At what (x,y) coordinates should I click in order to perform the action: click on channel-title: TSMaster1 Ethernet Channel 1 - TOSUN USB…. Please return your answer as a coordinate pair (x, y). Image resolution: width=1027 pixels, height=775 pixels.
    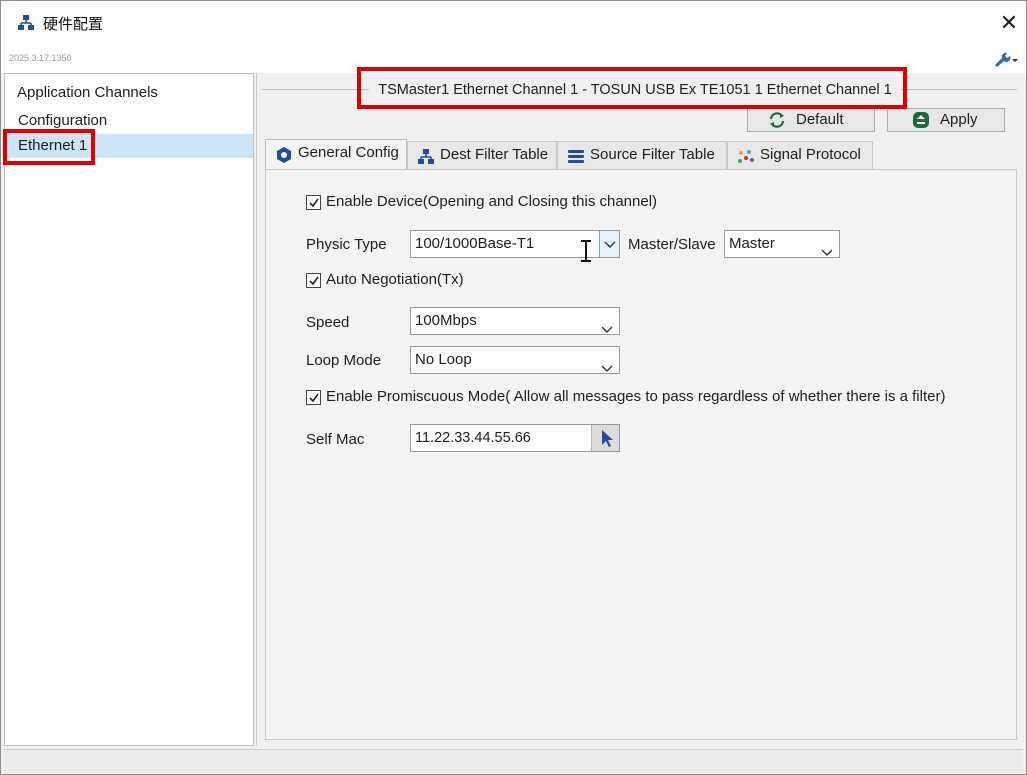
    Looking at the image, I should click on (635, 90).